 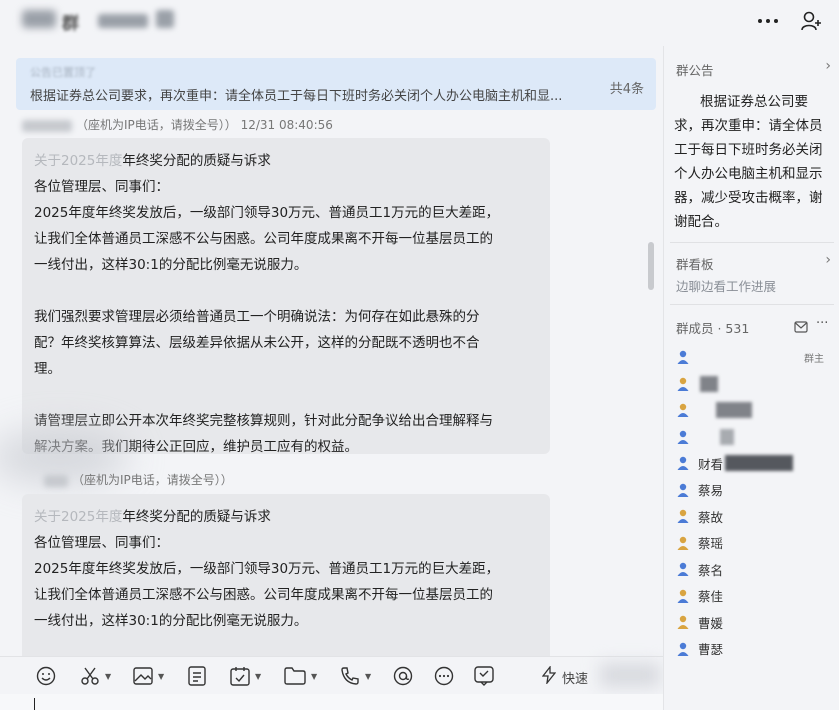 What do you see at coordinates (812, 21) in the screenshot?
I see `add-member-icon` at bounding box center [812, 21].